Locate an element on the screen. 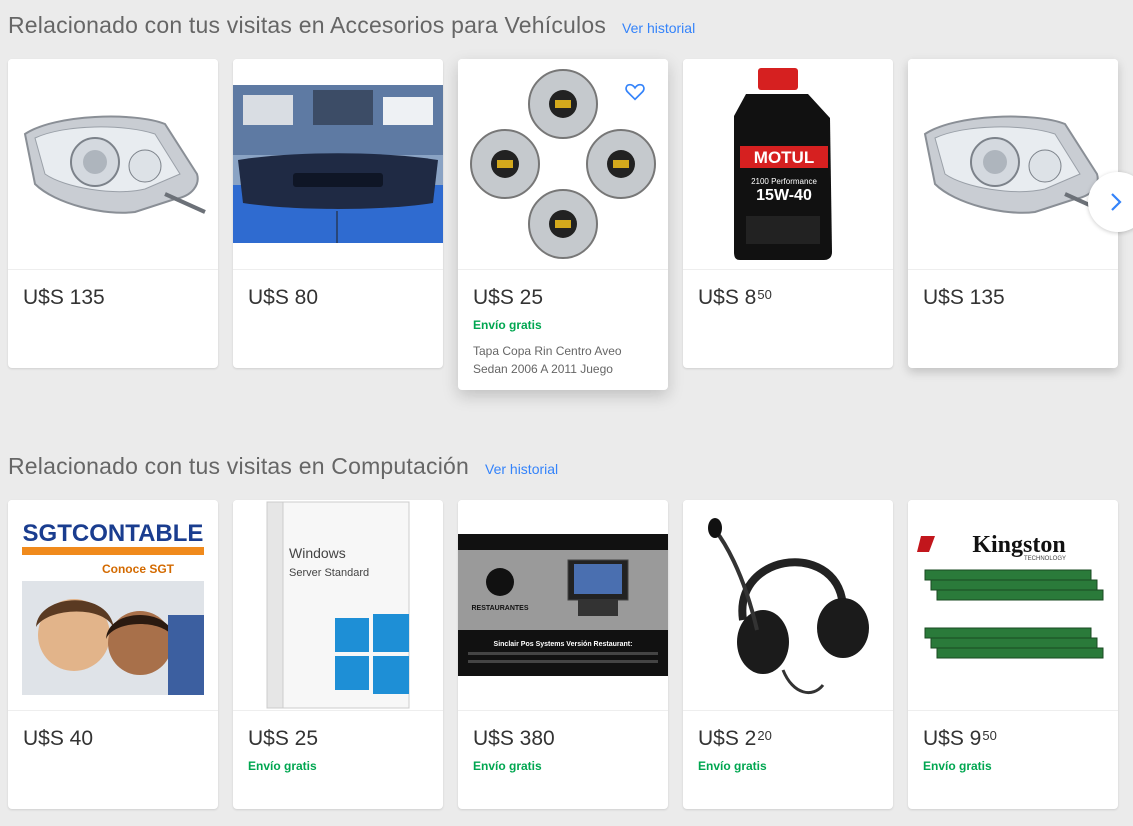 The height and width of the screenshot is (826, 1133). chevron-right-icon is located at coordinates (1116, 202).